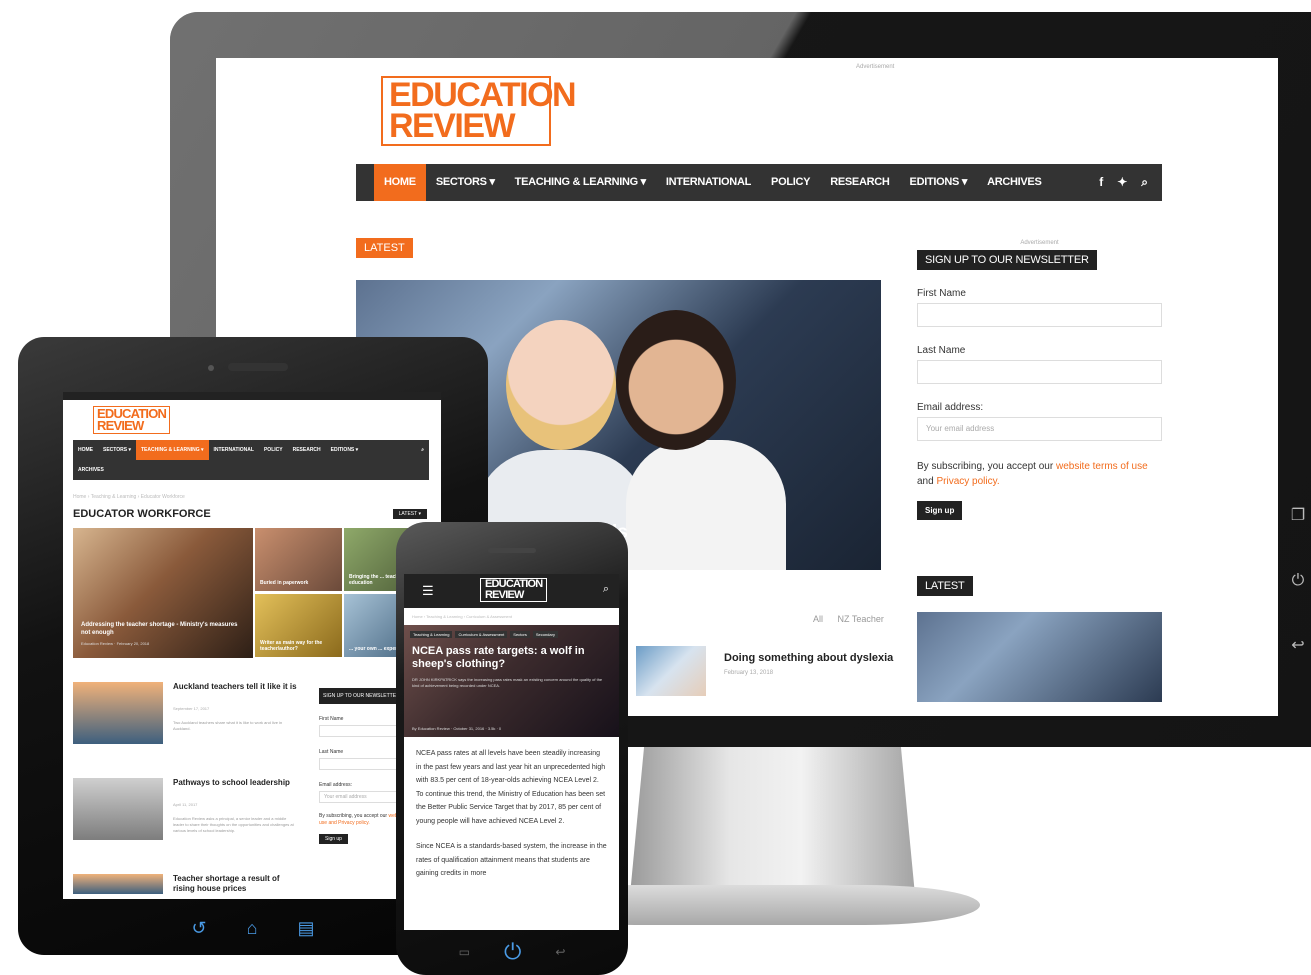  What do you see at coordinates (384, 248) in the screenshot?
I see `latest-tag: LATEST` at bounding box center [384, 248].